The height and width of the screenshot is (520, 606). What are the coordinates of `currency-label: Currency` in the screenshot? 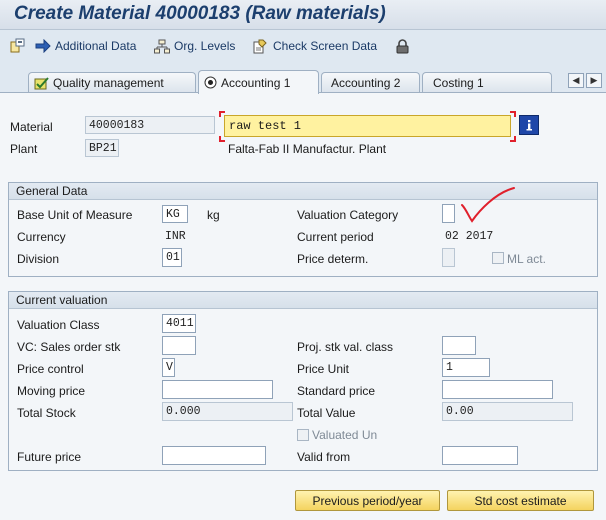 It's located at (41, 237).